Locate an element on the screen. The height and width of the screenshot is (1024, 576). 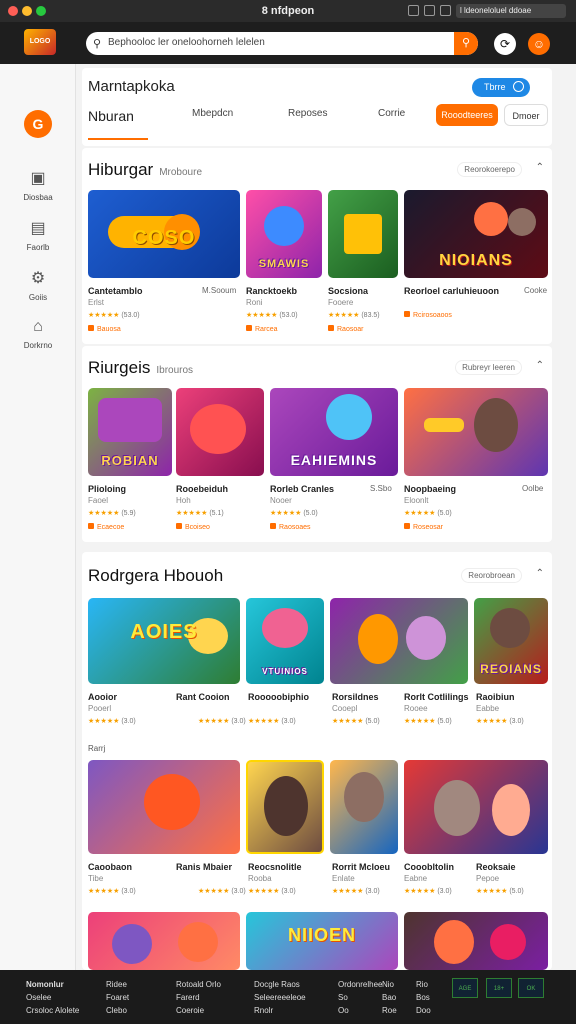
tab-1: Mbepdcn is located at coordinates (212, 113).